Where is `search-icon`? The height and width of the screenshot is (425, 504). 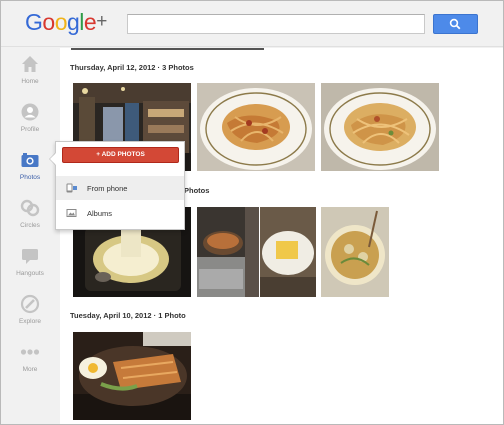
search-icon is located at coordinates (455, 24).